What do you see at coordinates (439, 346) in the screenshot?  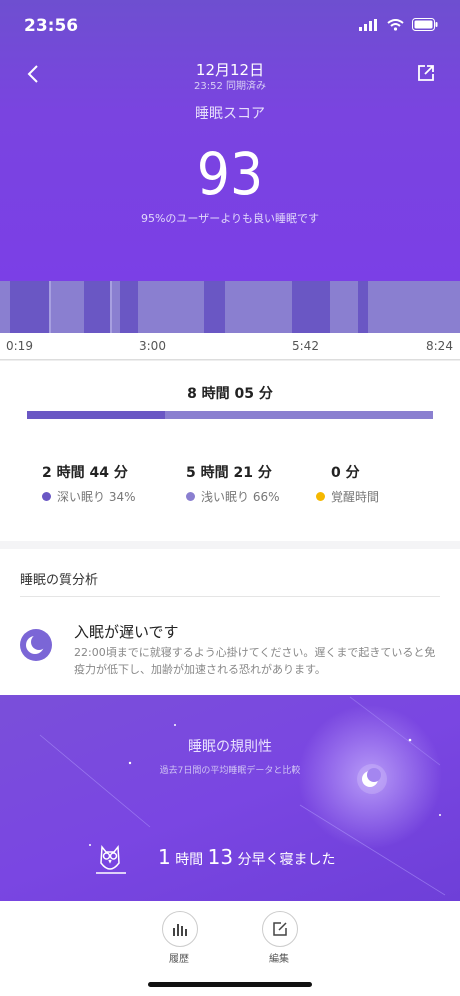 I see `tick-label: 8:24` at bounding box center [439, 346].